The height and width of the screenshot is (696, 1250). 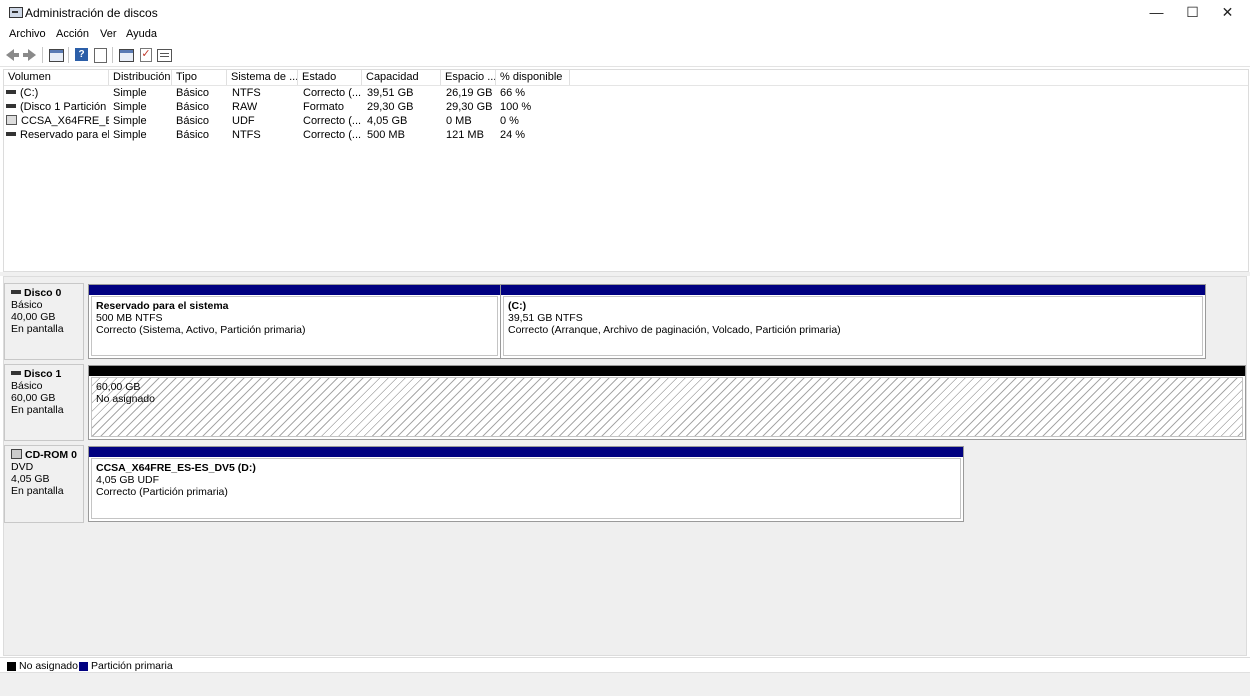 I want to click on volume-free-space: 26,19 GB, so click(x=469, y=93).